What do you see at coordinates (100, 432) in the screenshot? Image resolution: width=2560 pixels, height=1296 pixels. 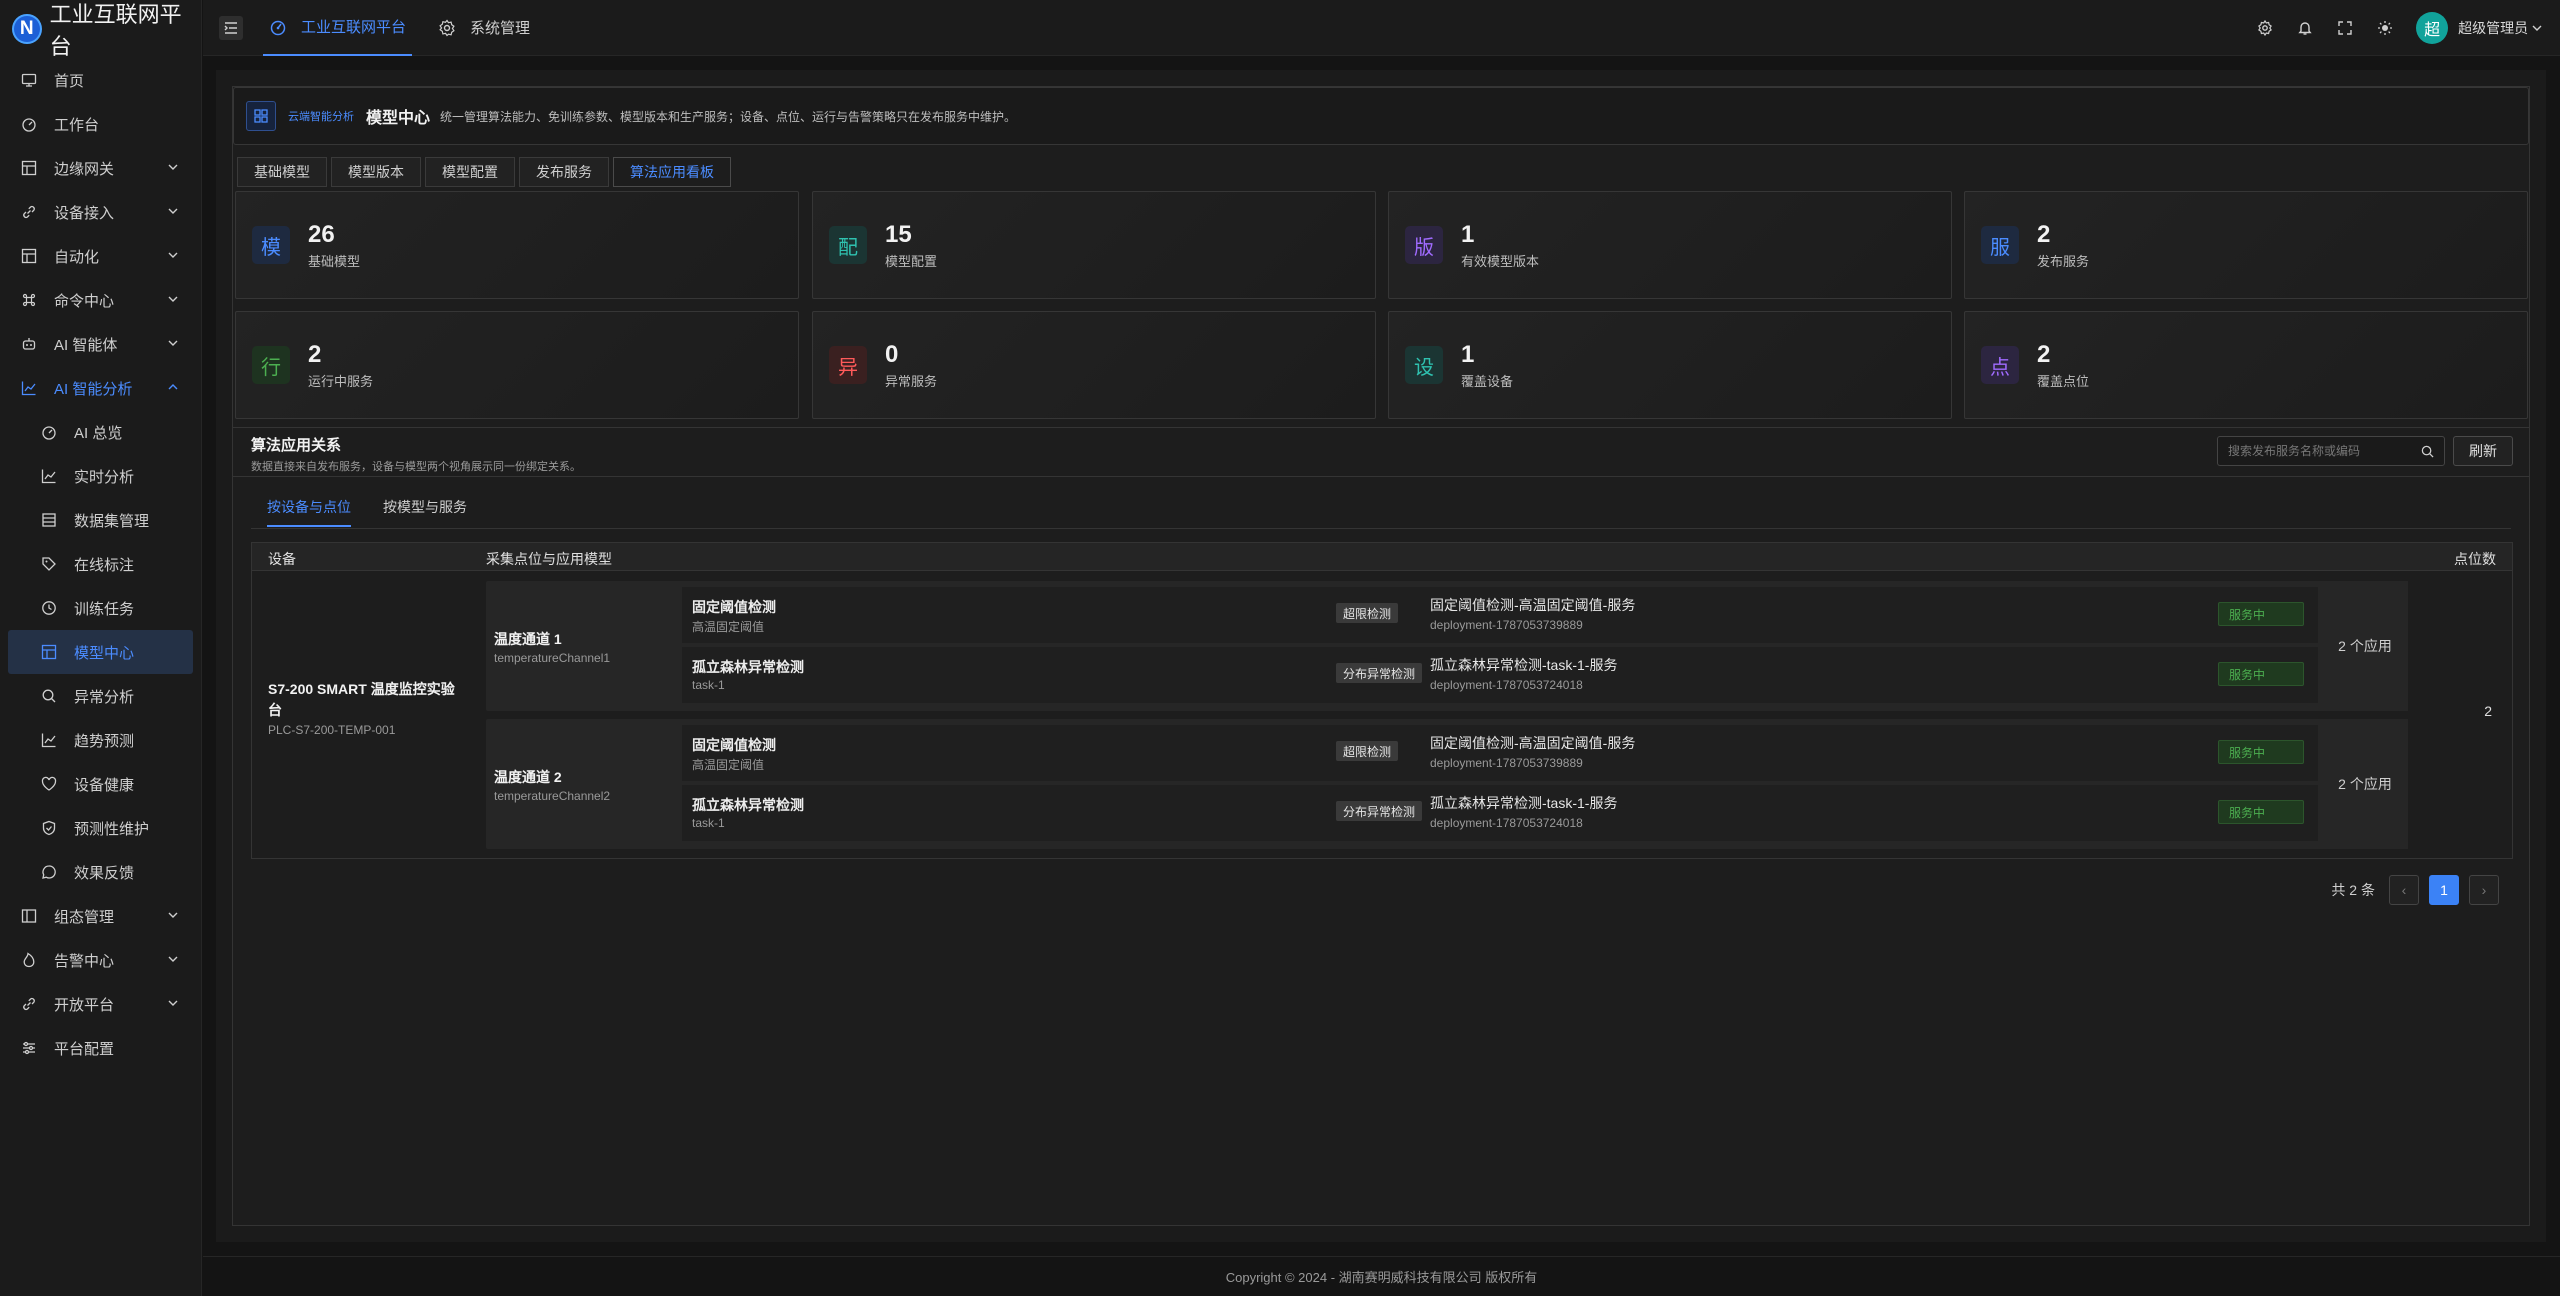 I see `sidebar-item: AI 总览` at bounding box center [100, 432].